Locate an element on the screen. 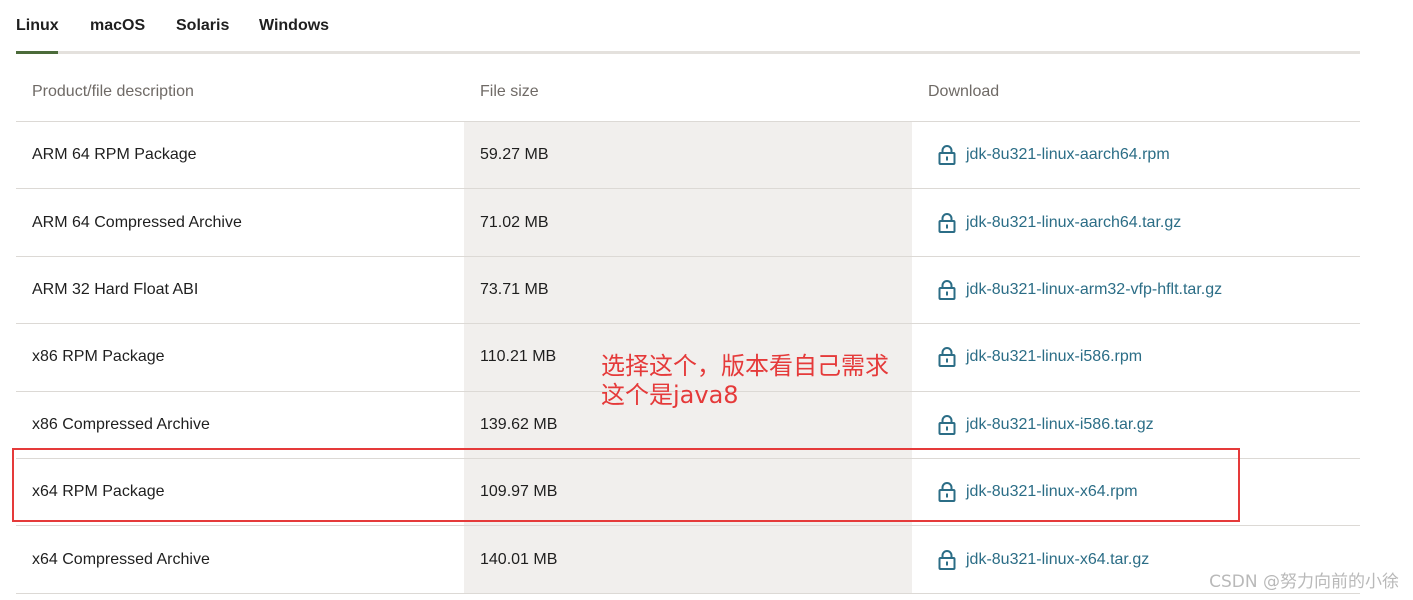  row-download-cell: jdk-8u321-linux-arm32-vfp-hflt.tar.gz is located at coordinates (1136, 290).